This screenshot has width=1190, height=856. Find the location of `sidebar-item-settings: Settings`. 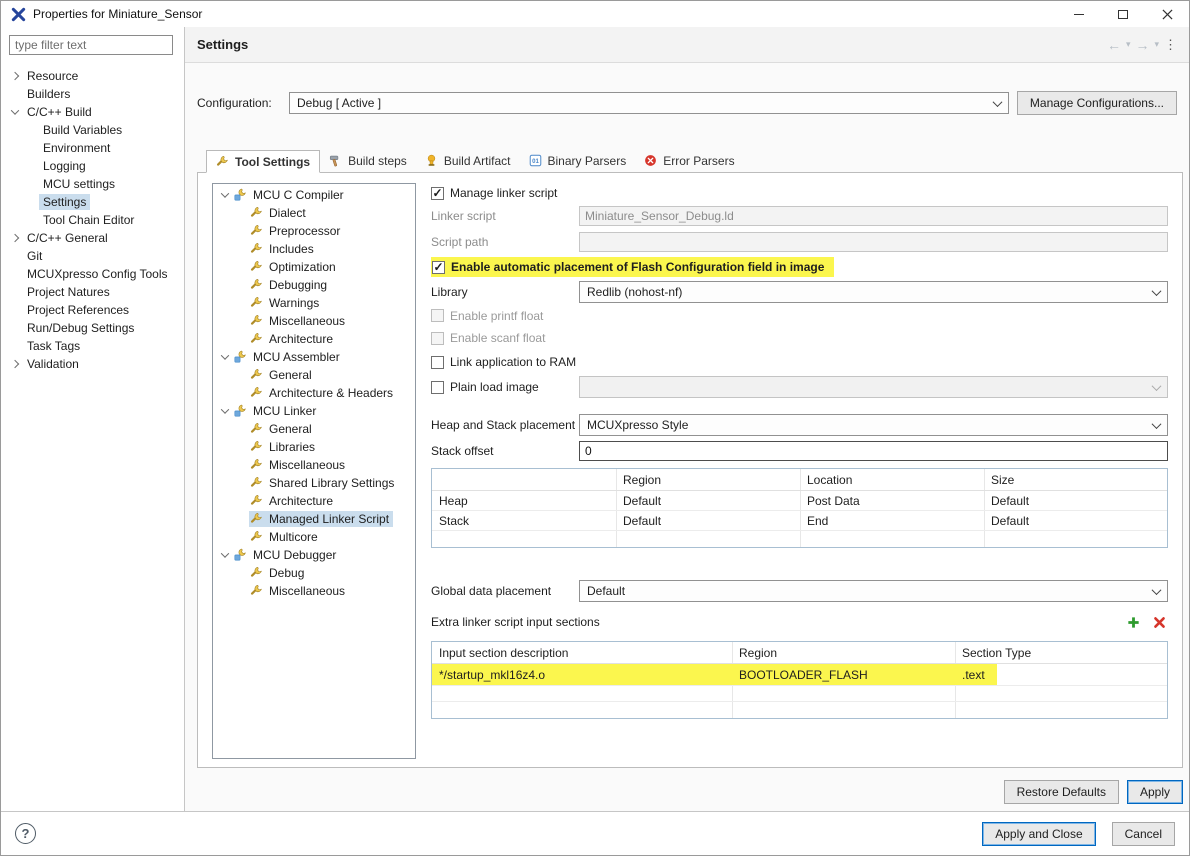

sidebar-item-settings: Settings is located at coordinates (92, 202).